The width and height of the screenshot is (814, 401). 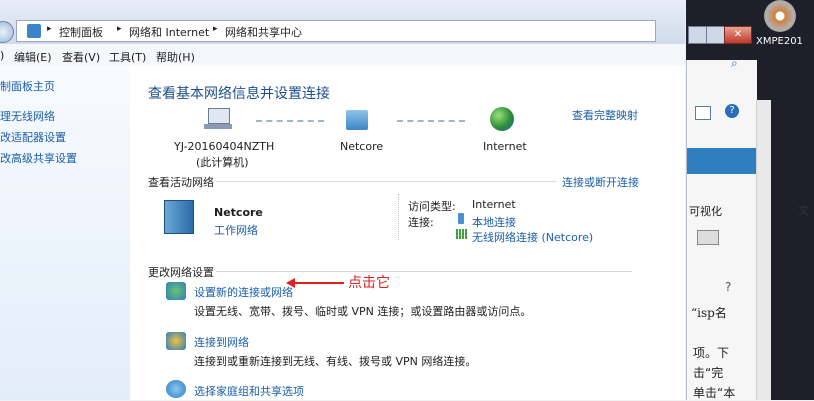 What do you see at coordinates (494, 204) in the screenshot?
I see `access-type-value: Internet` at bounding box center [494, 204].